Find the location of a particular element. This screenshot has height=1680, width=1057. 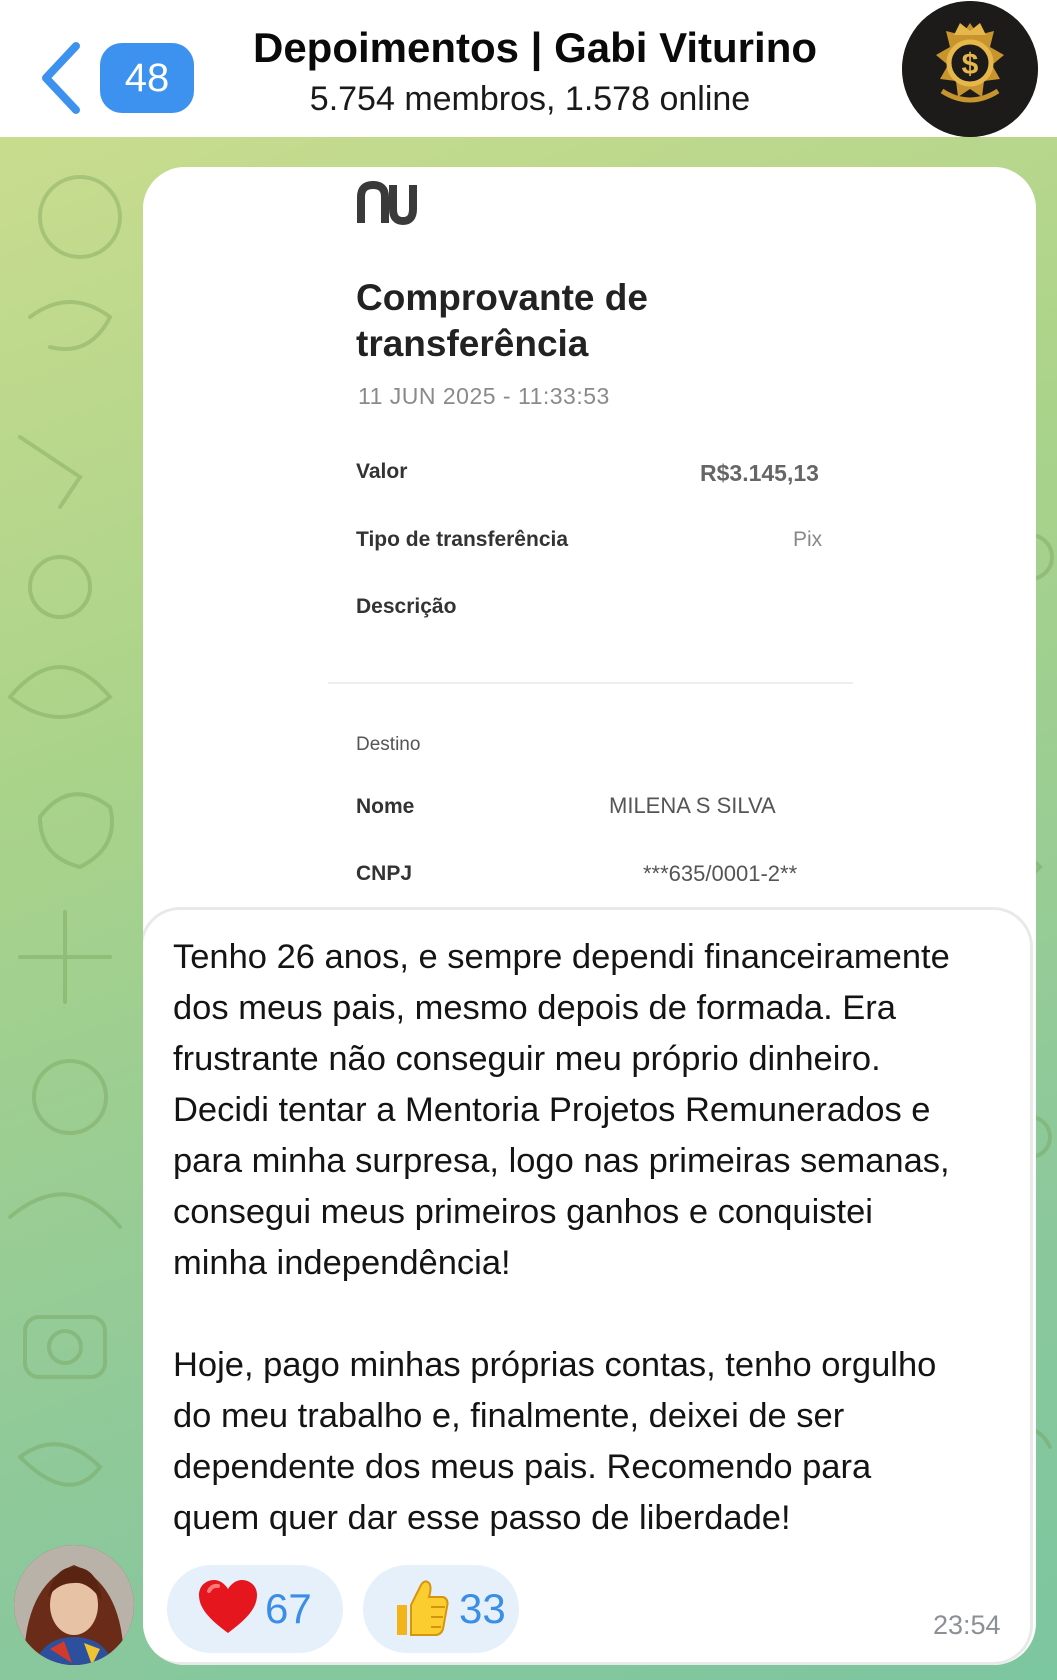

red-heart-icon is located at coordinates (228, 1606).